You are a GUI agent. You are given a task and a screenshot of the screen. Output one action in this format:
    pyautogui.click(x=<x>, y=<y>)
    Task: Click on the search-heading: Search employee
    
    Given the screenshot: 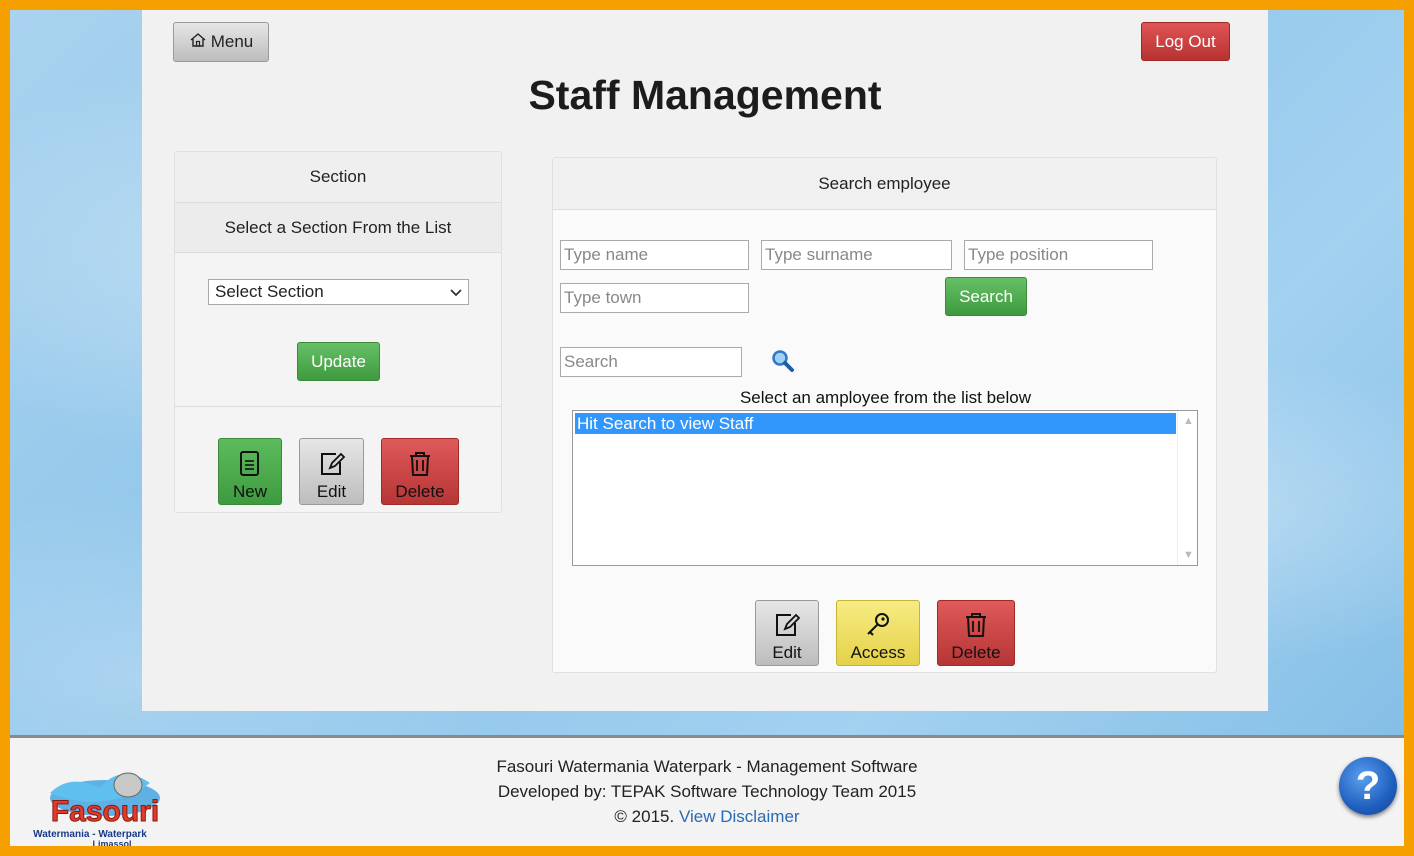 What is the action you would take?
    pyautogui.click(x=884, y=184)
    